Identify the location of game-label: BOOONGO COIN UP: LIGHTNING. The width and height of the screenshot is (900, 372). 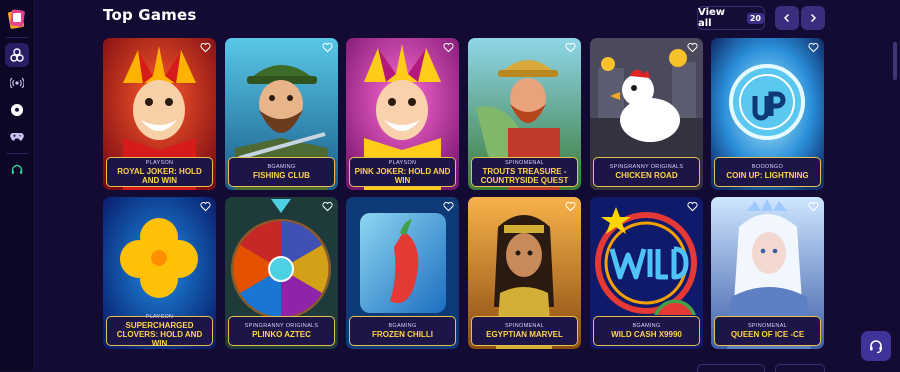
(767, 172).